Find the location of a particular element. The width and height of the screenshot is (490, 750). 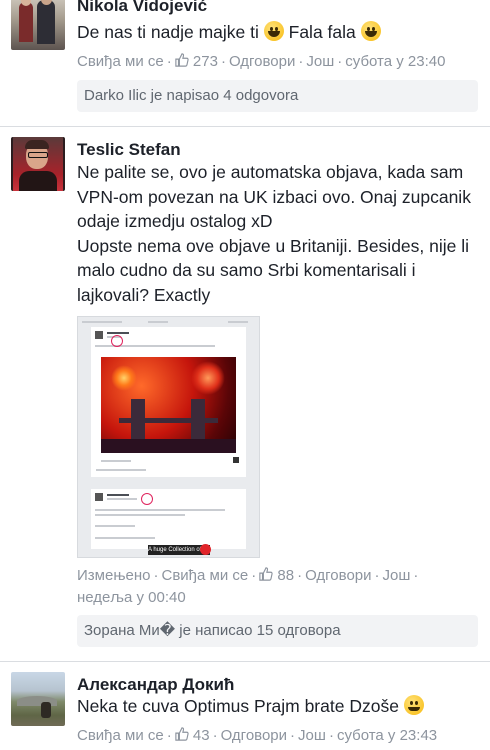

comment-text: Neka te cuva Optimus Prajm brate Dzoše is located at coordinates (277, 706).